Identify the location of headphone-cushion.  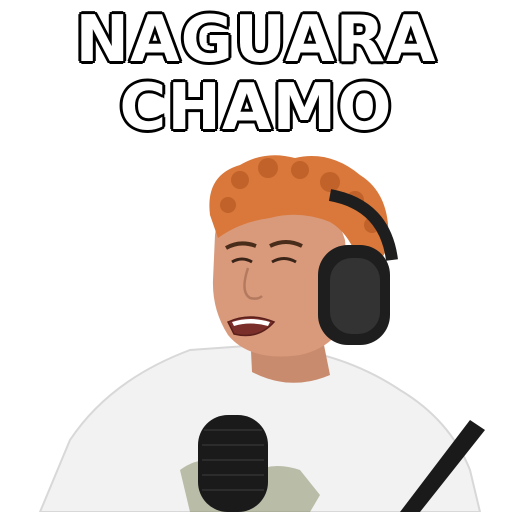
(355, 296).